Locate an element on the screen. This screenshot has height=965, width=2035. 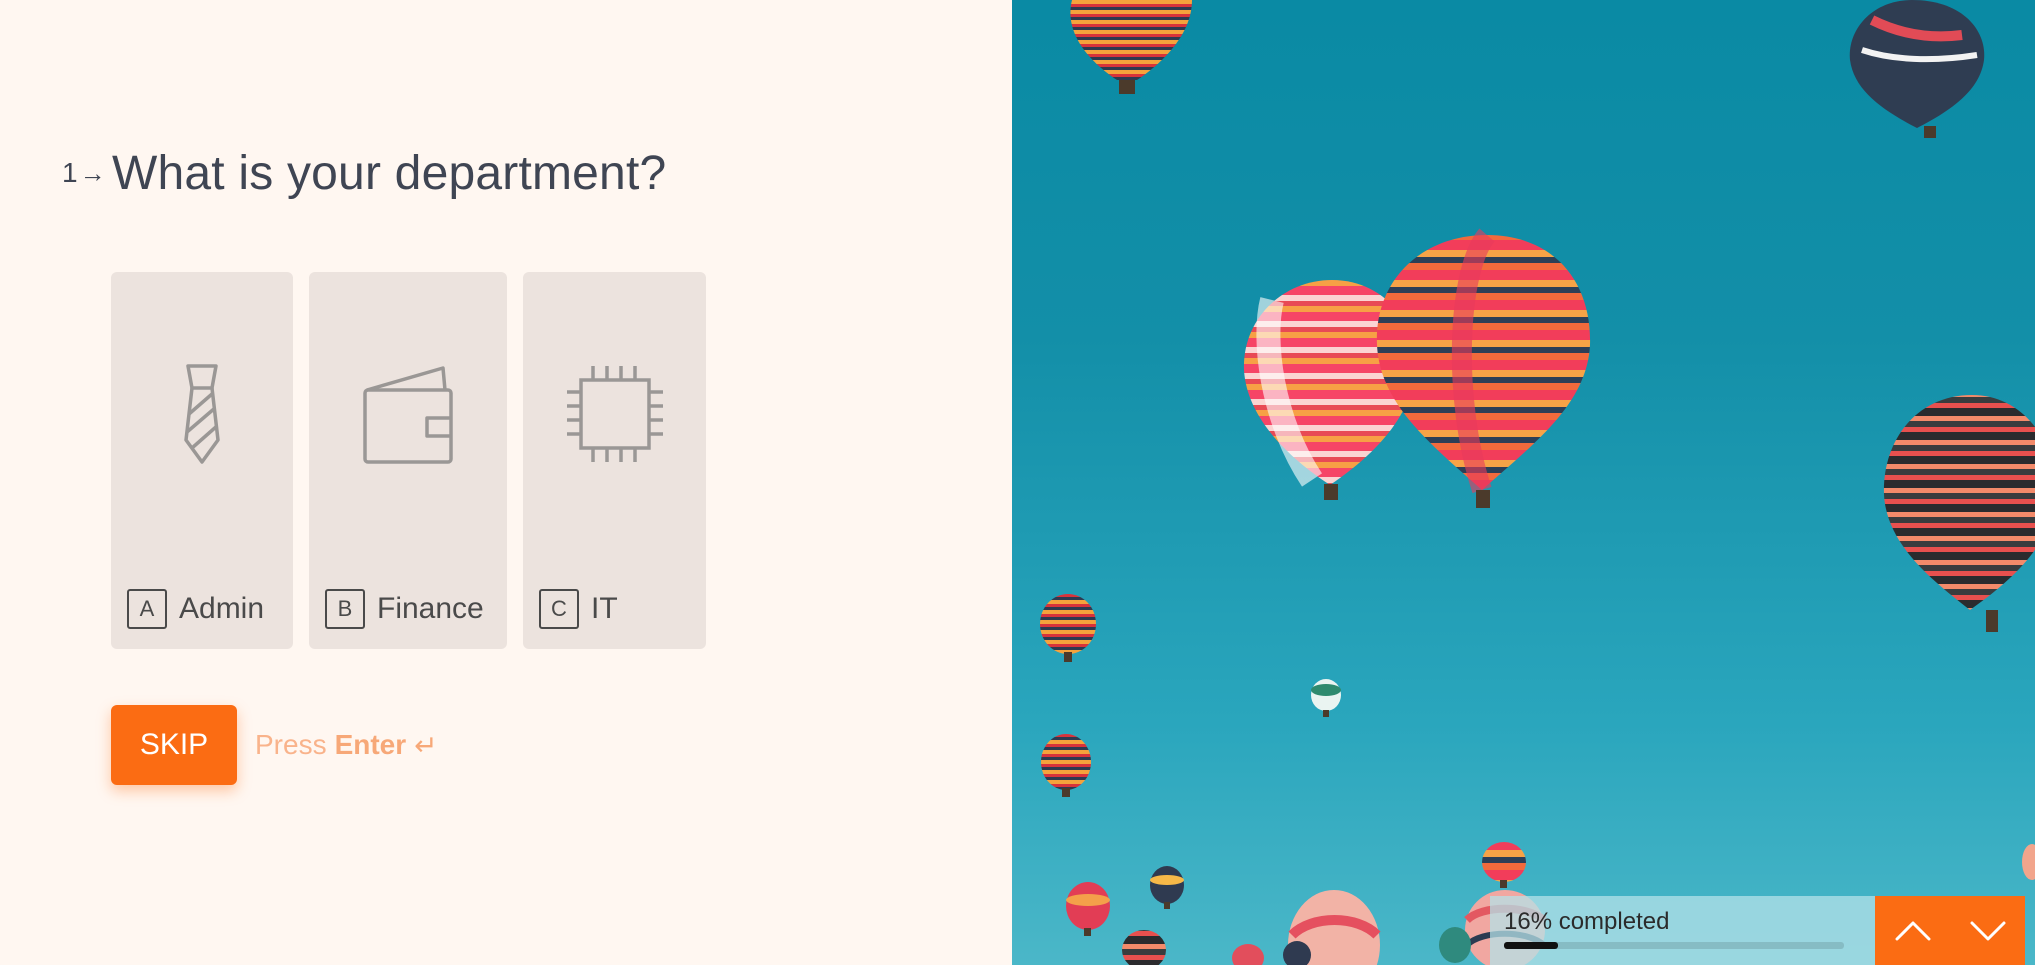
options-list: A Admin B Finance C IT is located at coordinates (408, 460).